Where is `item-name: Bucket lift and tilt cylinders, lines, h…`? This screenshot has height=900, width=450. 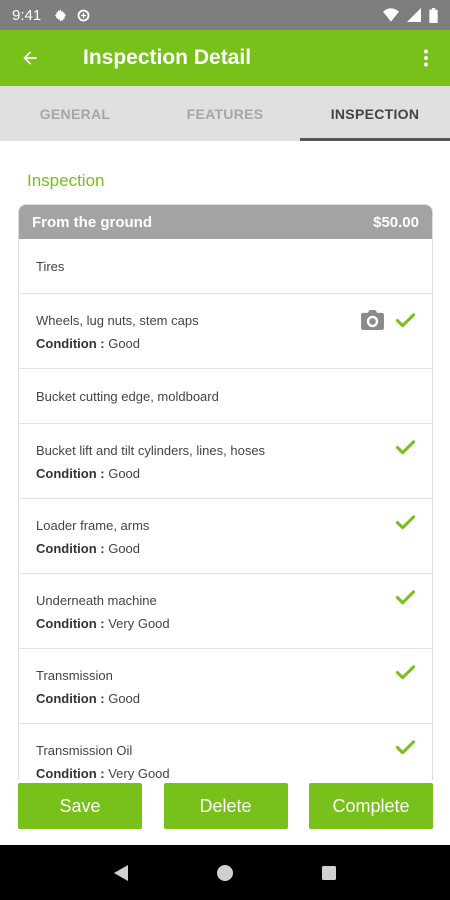
item-name: Bucket lift and tilt cylinders, lines, h… is located at coordinates (151, 450).